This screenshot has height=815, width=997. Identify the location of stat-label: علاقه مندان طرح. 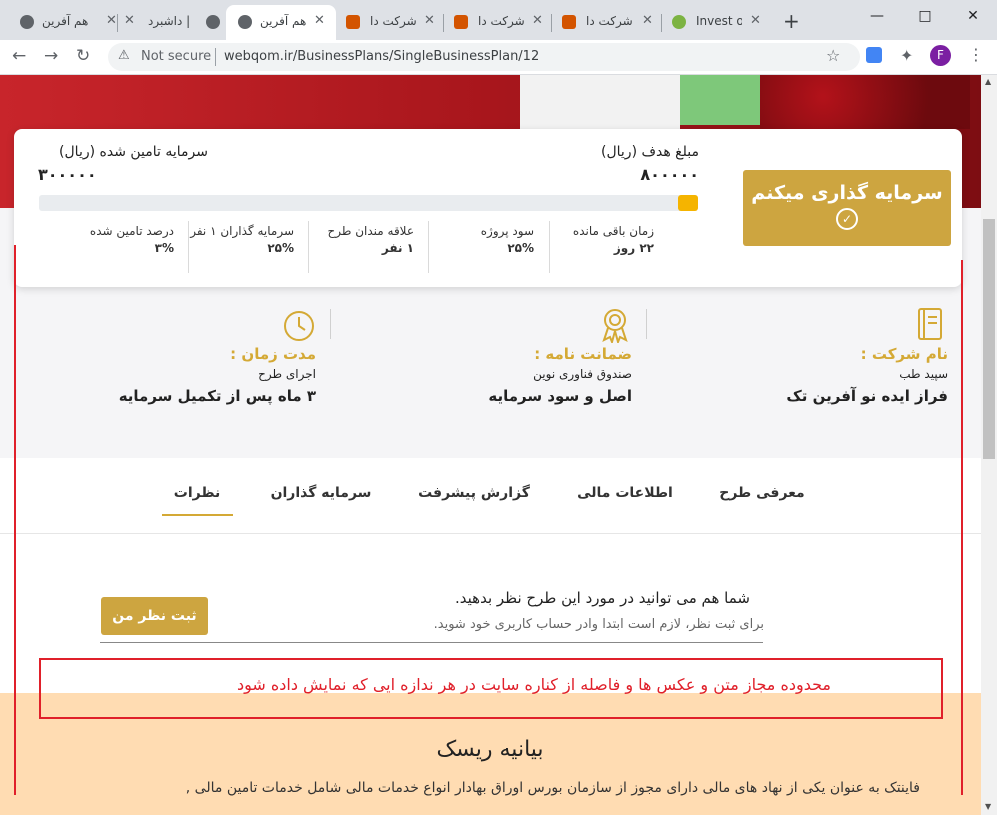
(370, 231).